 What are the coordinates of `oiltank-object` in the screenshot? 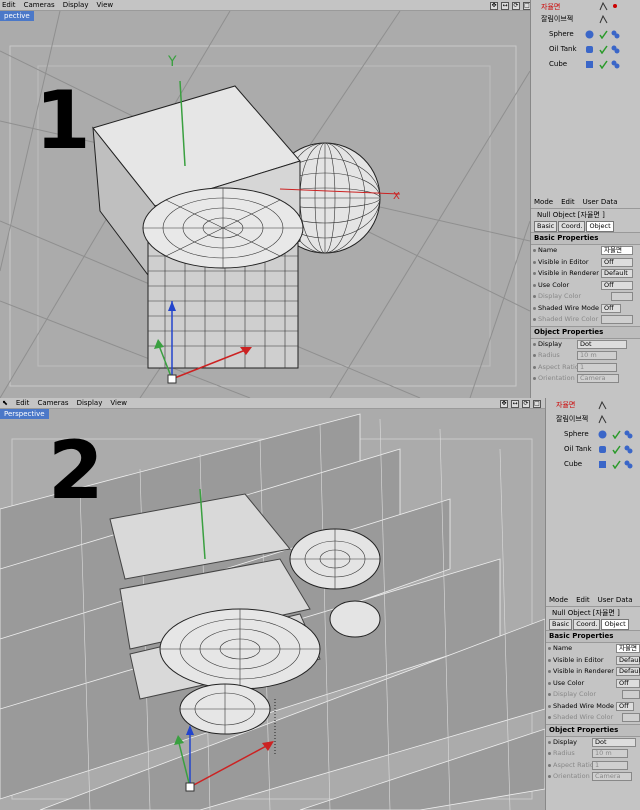 It's located at (223, 278).